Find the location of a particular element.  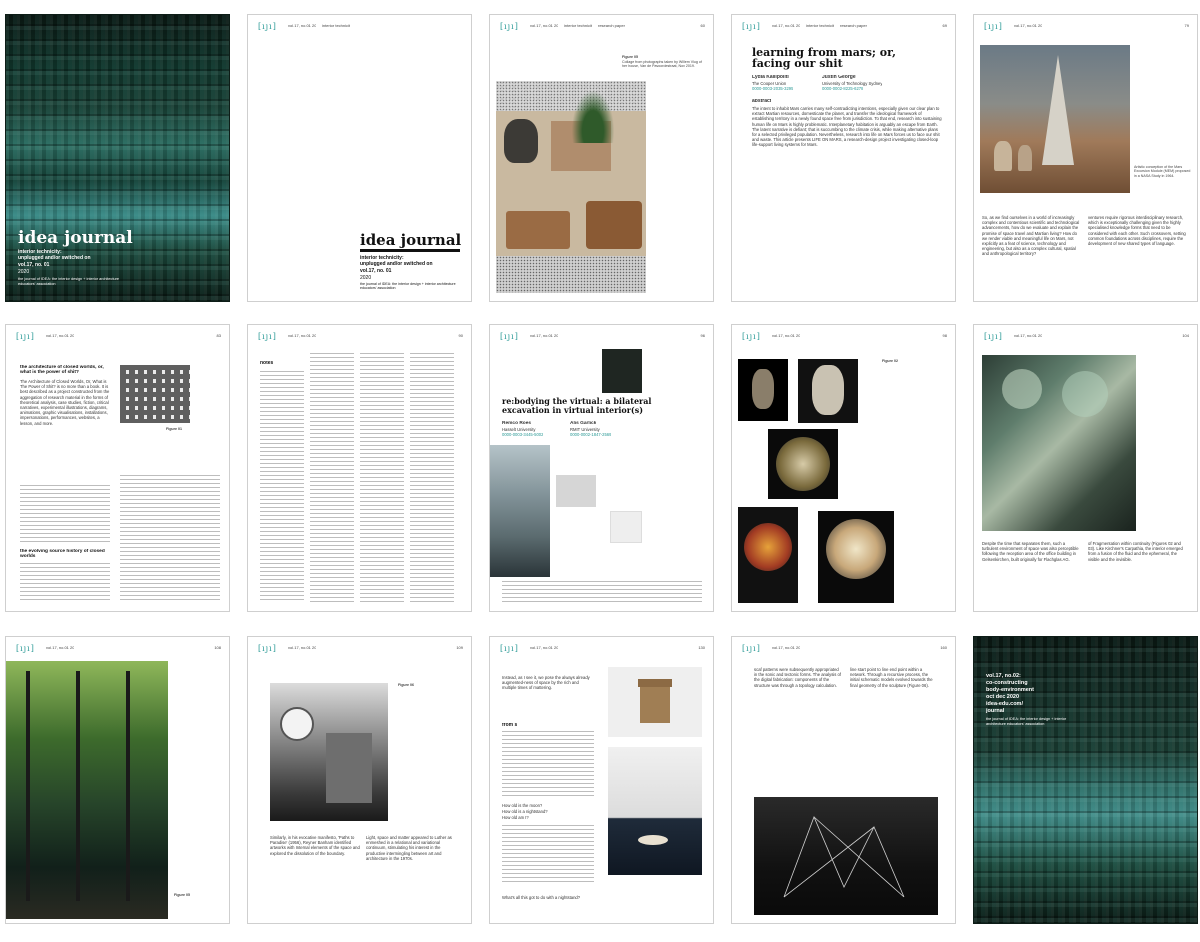

orcid-link: 0000-0002-8225-6278 is located at coordinates (842, 88).